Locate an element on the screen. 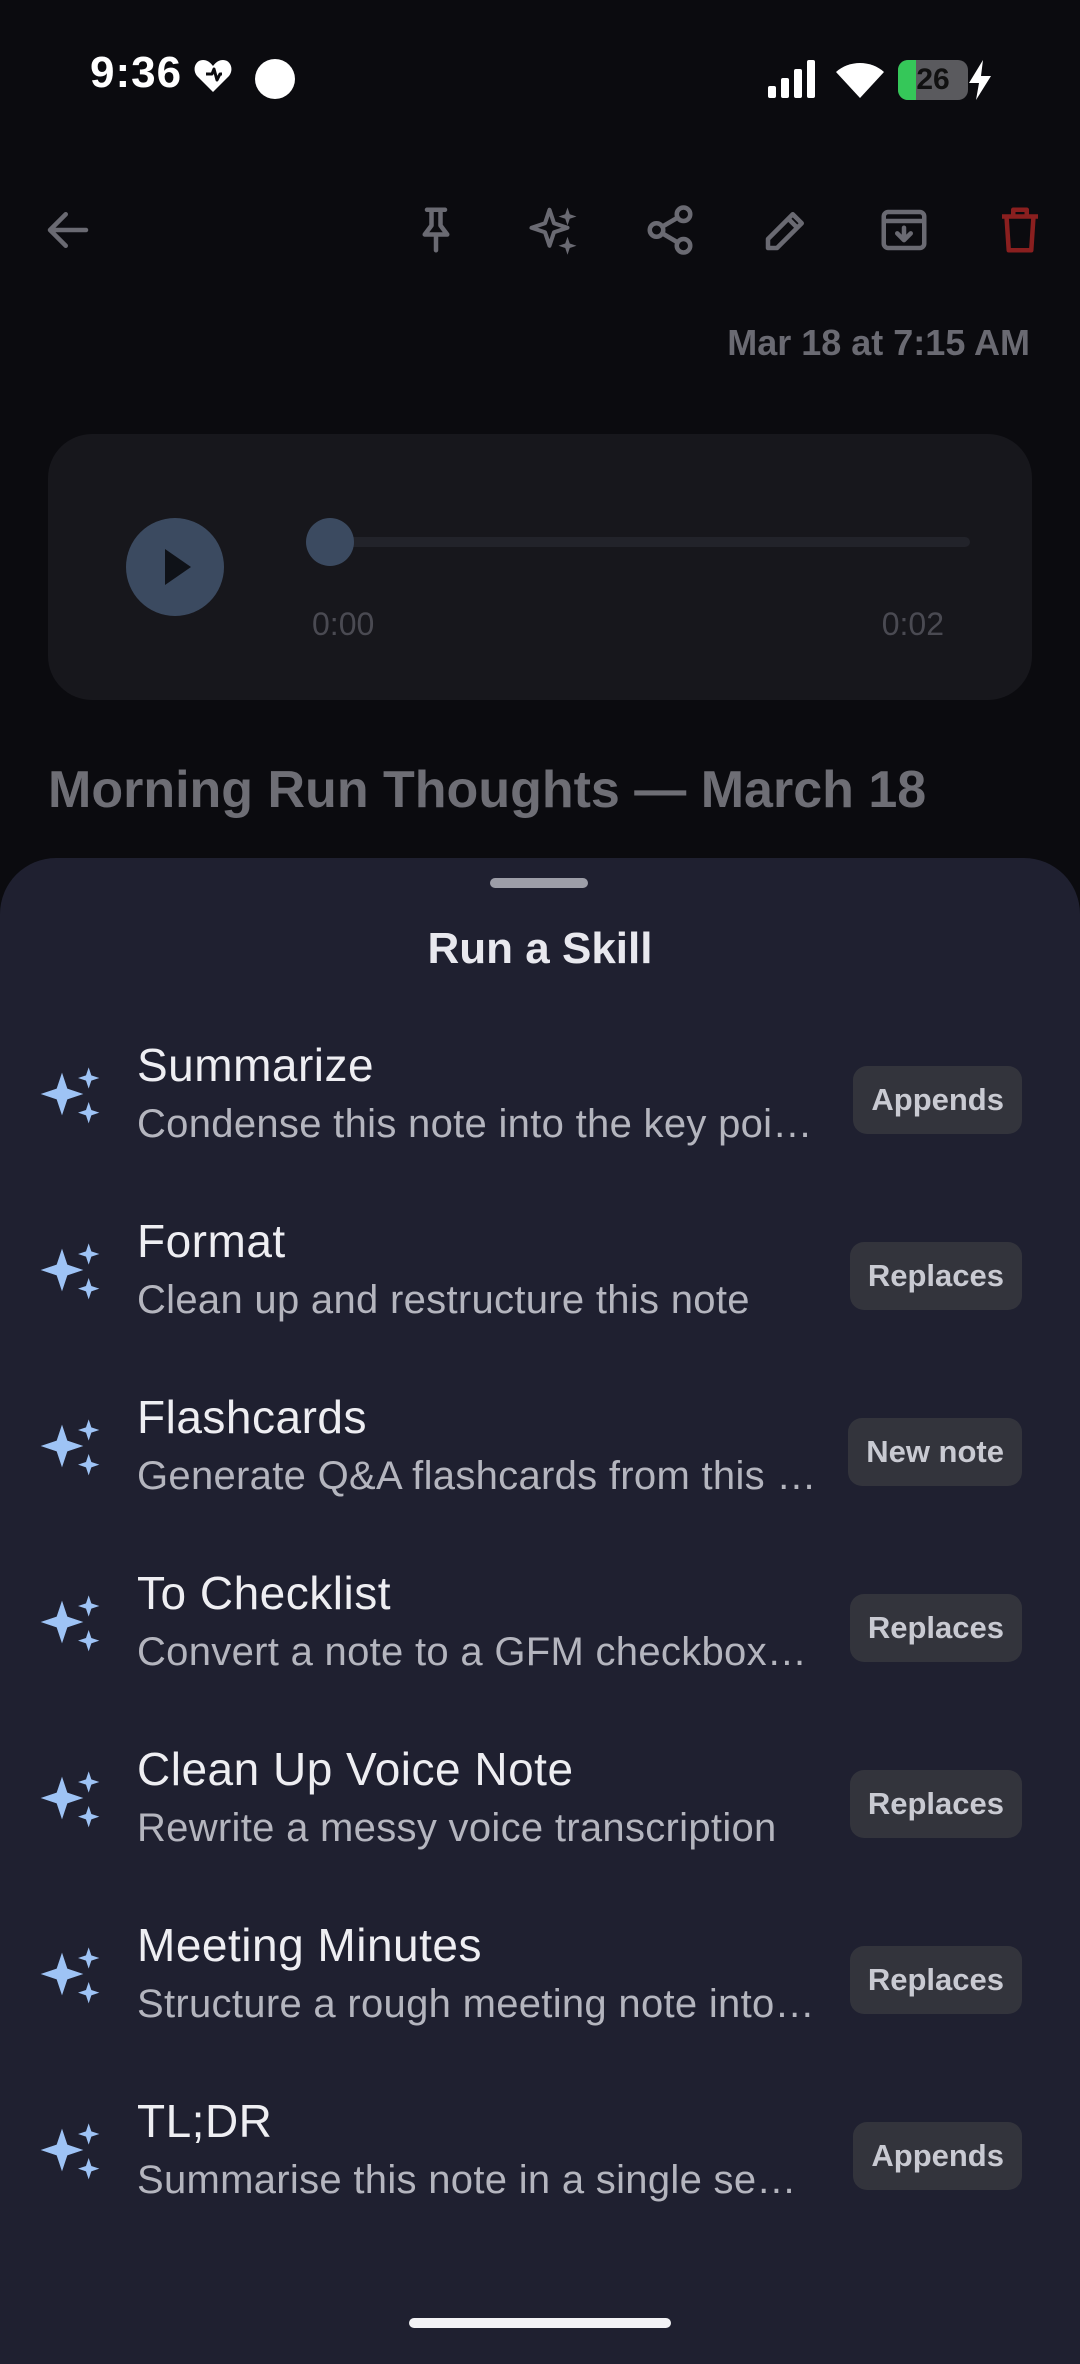 This screenshot has width=1080, height=2364. back-button is located at coordinates (68, 230).